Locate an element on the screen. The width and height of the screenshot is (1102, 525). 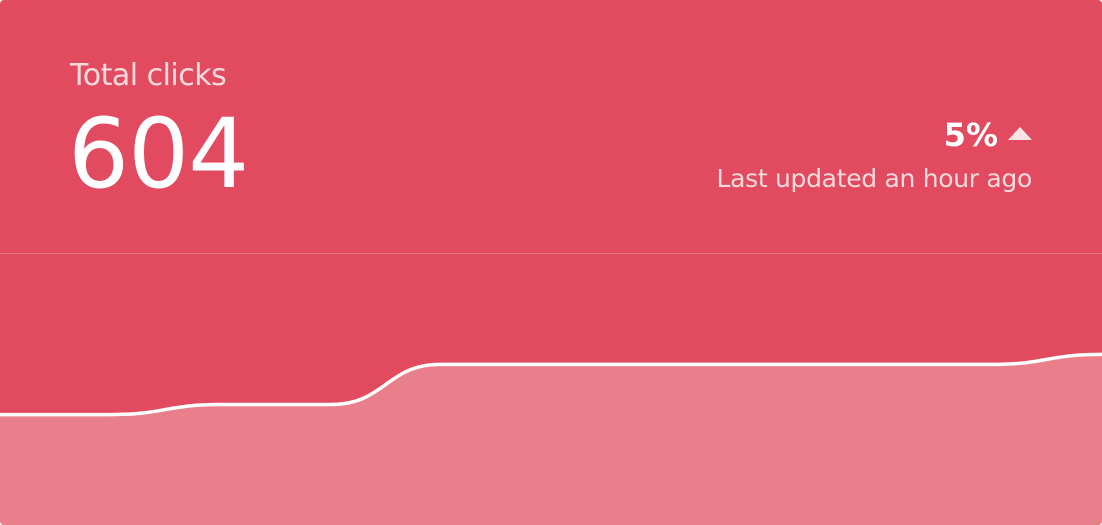
triangle-up-icon is located at coordinates (1020, 133).